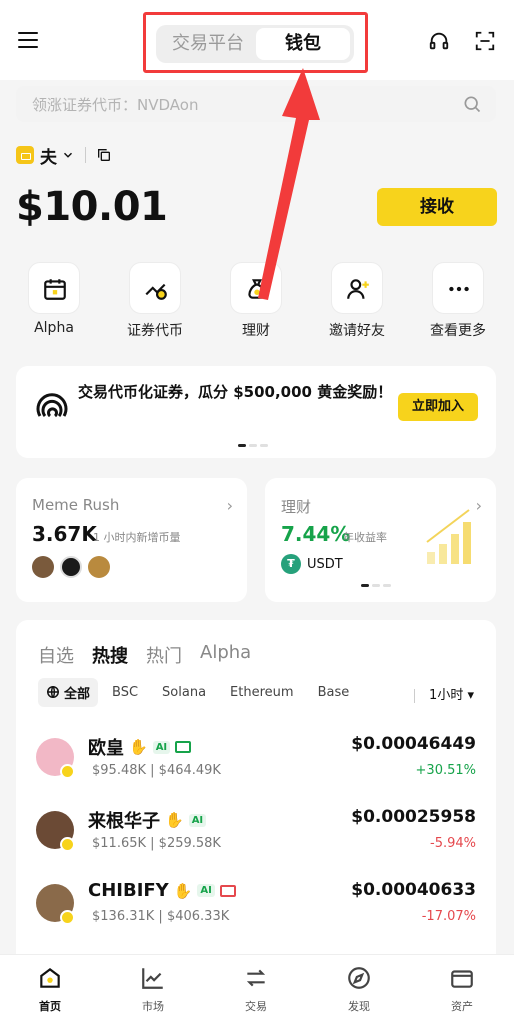 The width and height of the screenshot is (514, 1027). What do you see at coordinates (119, 770) in the screenshot?
I see `token-mcap: $95.48K` at bounding box center [119, 770].